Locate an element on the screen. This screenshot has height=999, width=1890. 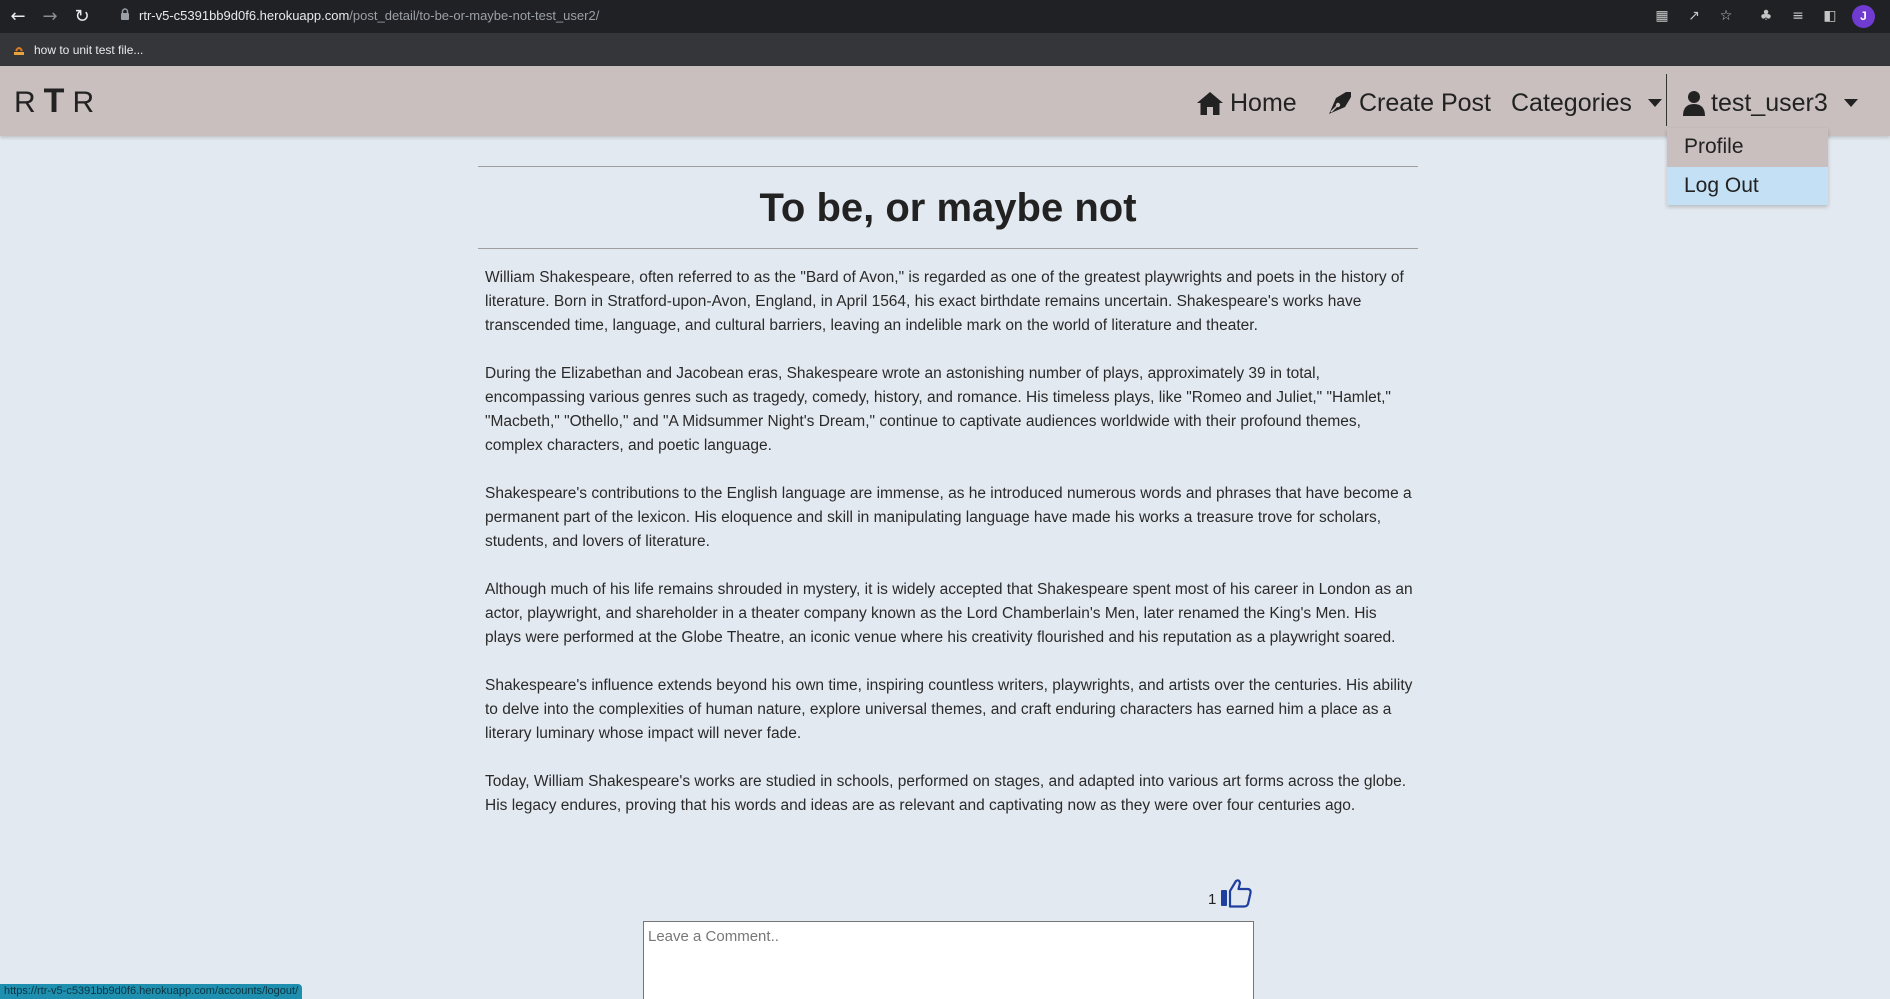
like-section: 1 is located at coordinates (1230, 893).